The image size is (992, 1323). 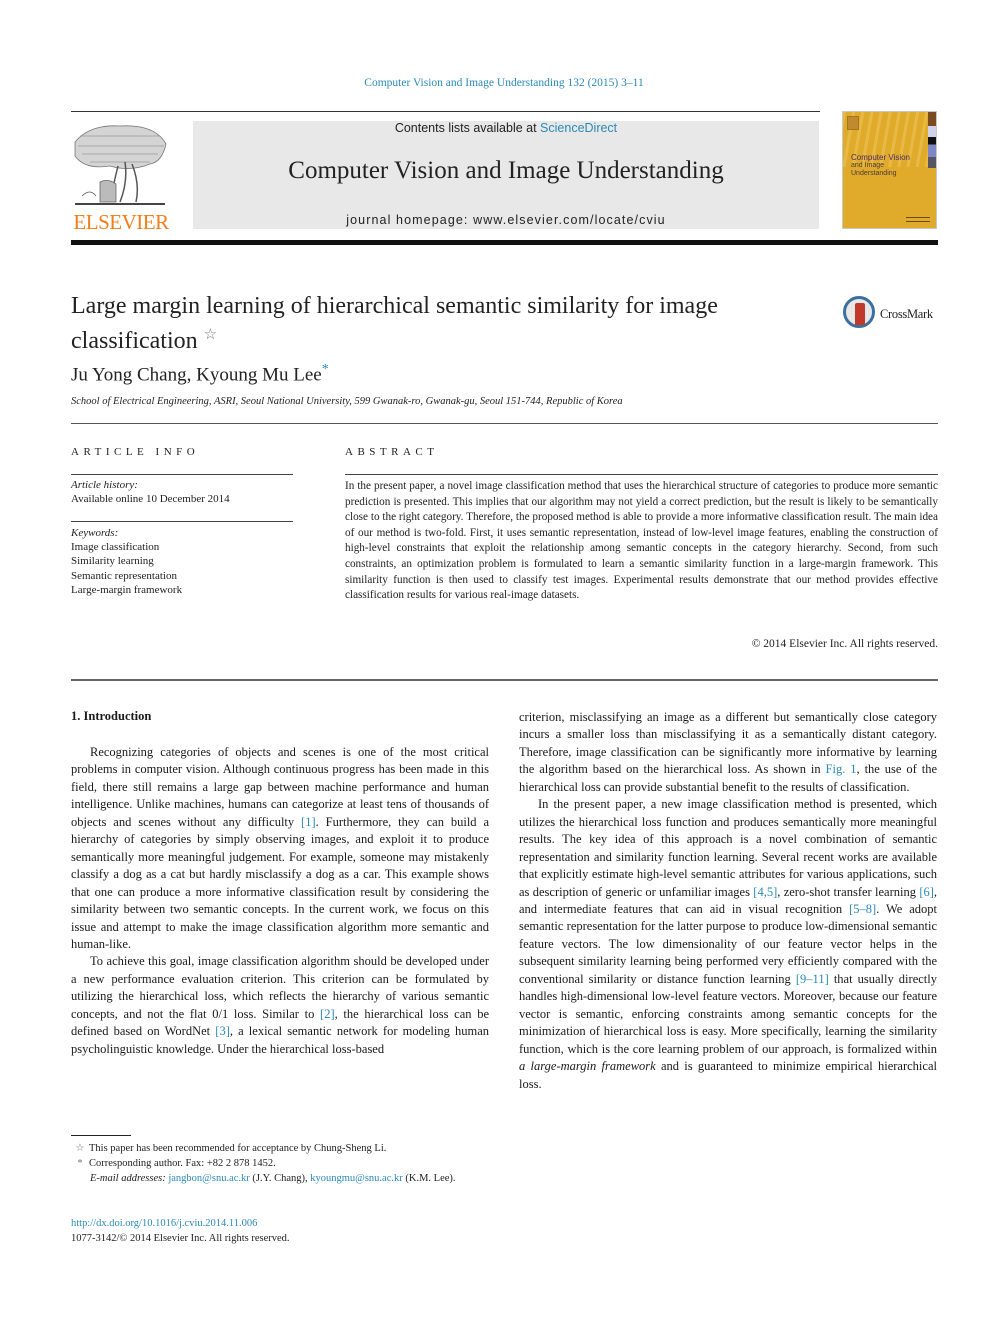 I want to click on crossmark-label: CrossMark, so click(x=906, y=314).